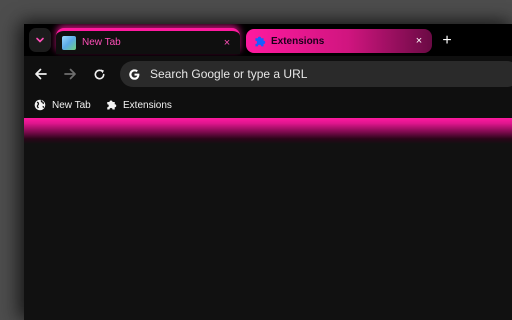 The image size is (512, 320). Describe the element at coordinates (147, 105) in the screenshot. I see `bookmark-label: Extensions` at that location.